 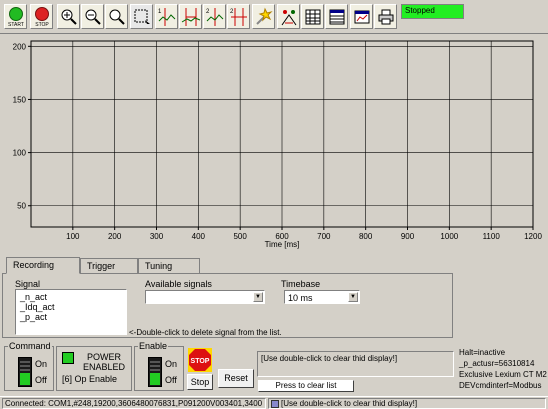 I want to click on y-tick-label: 150, so click(x=20, y=99).